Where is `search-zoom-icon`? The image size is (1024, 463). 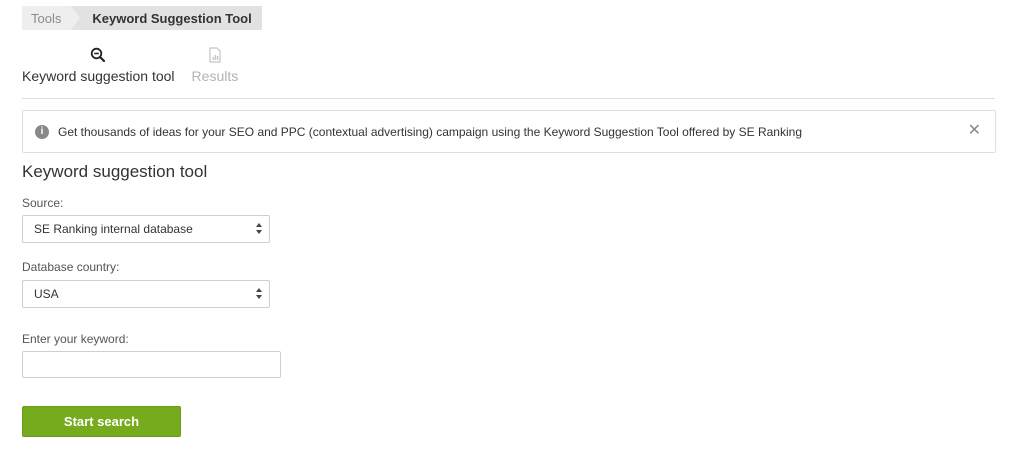
search-zoom-icon is located at coordinates (98, 55).